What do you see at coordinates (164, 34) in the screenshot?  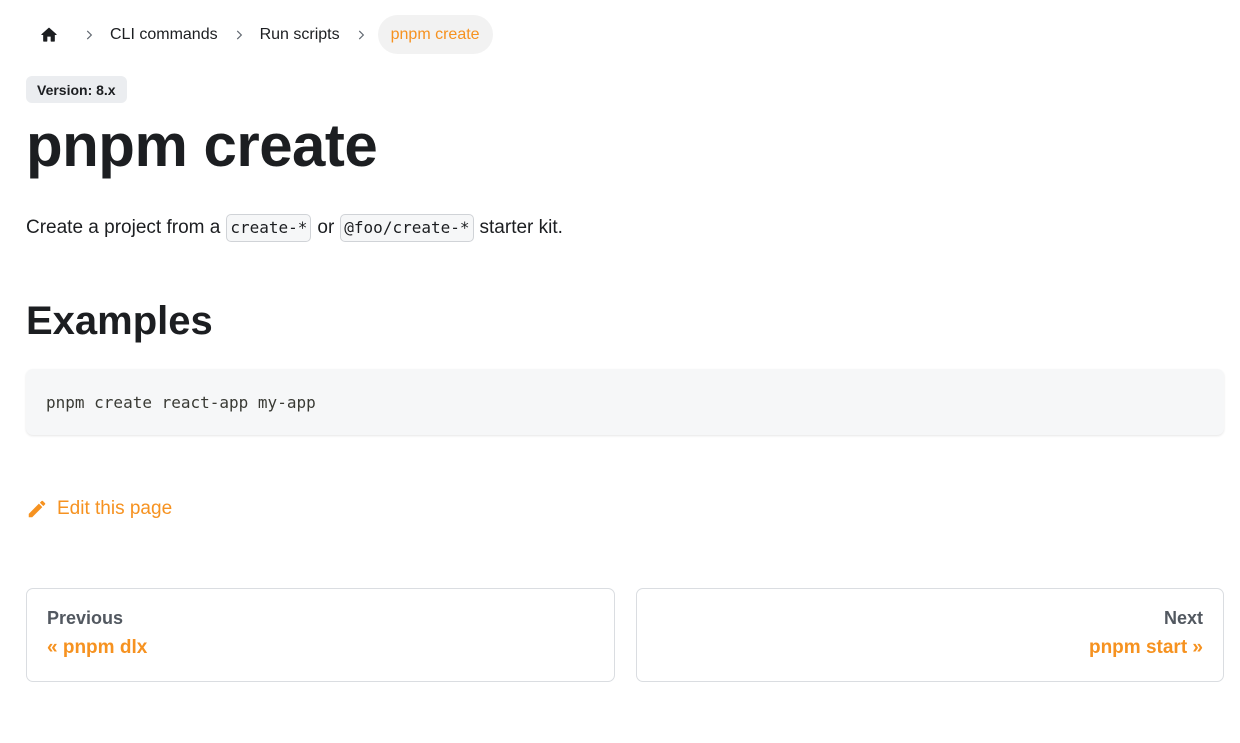 I see `breadcrumb-cli-commands: CLI commands` at bounding box center [164, 34].